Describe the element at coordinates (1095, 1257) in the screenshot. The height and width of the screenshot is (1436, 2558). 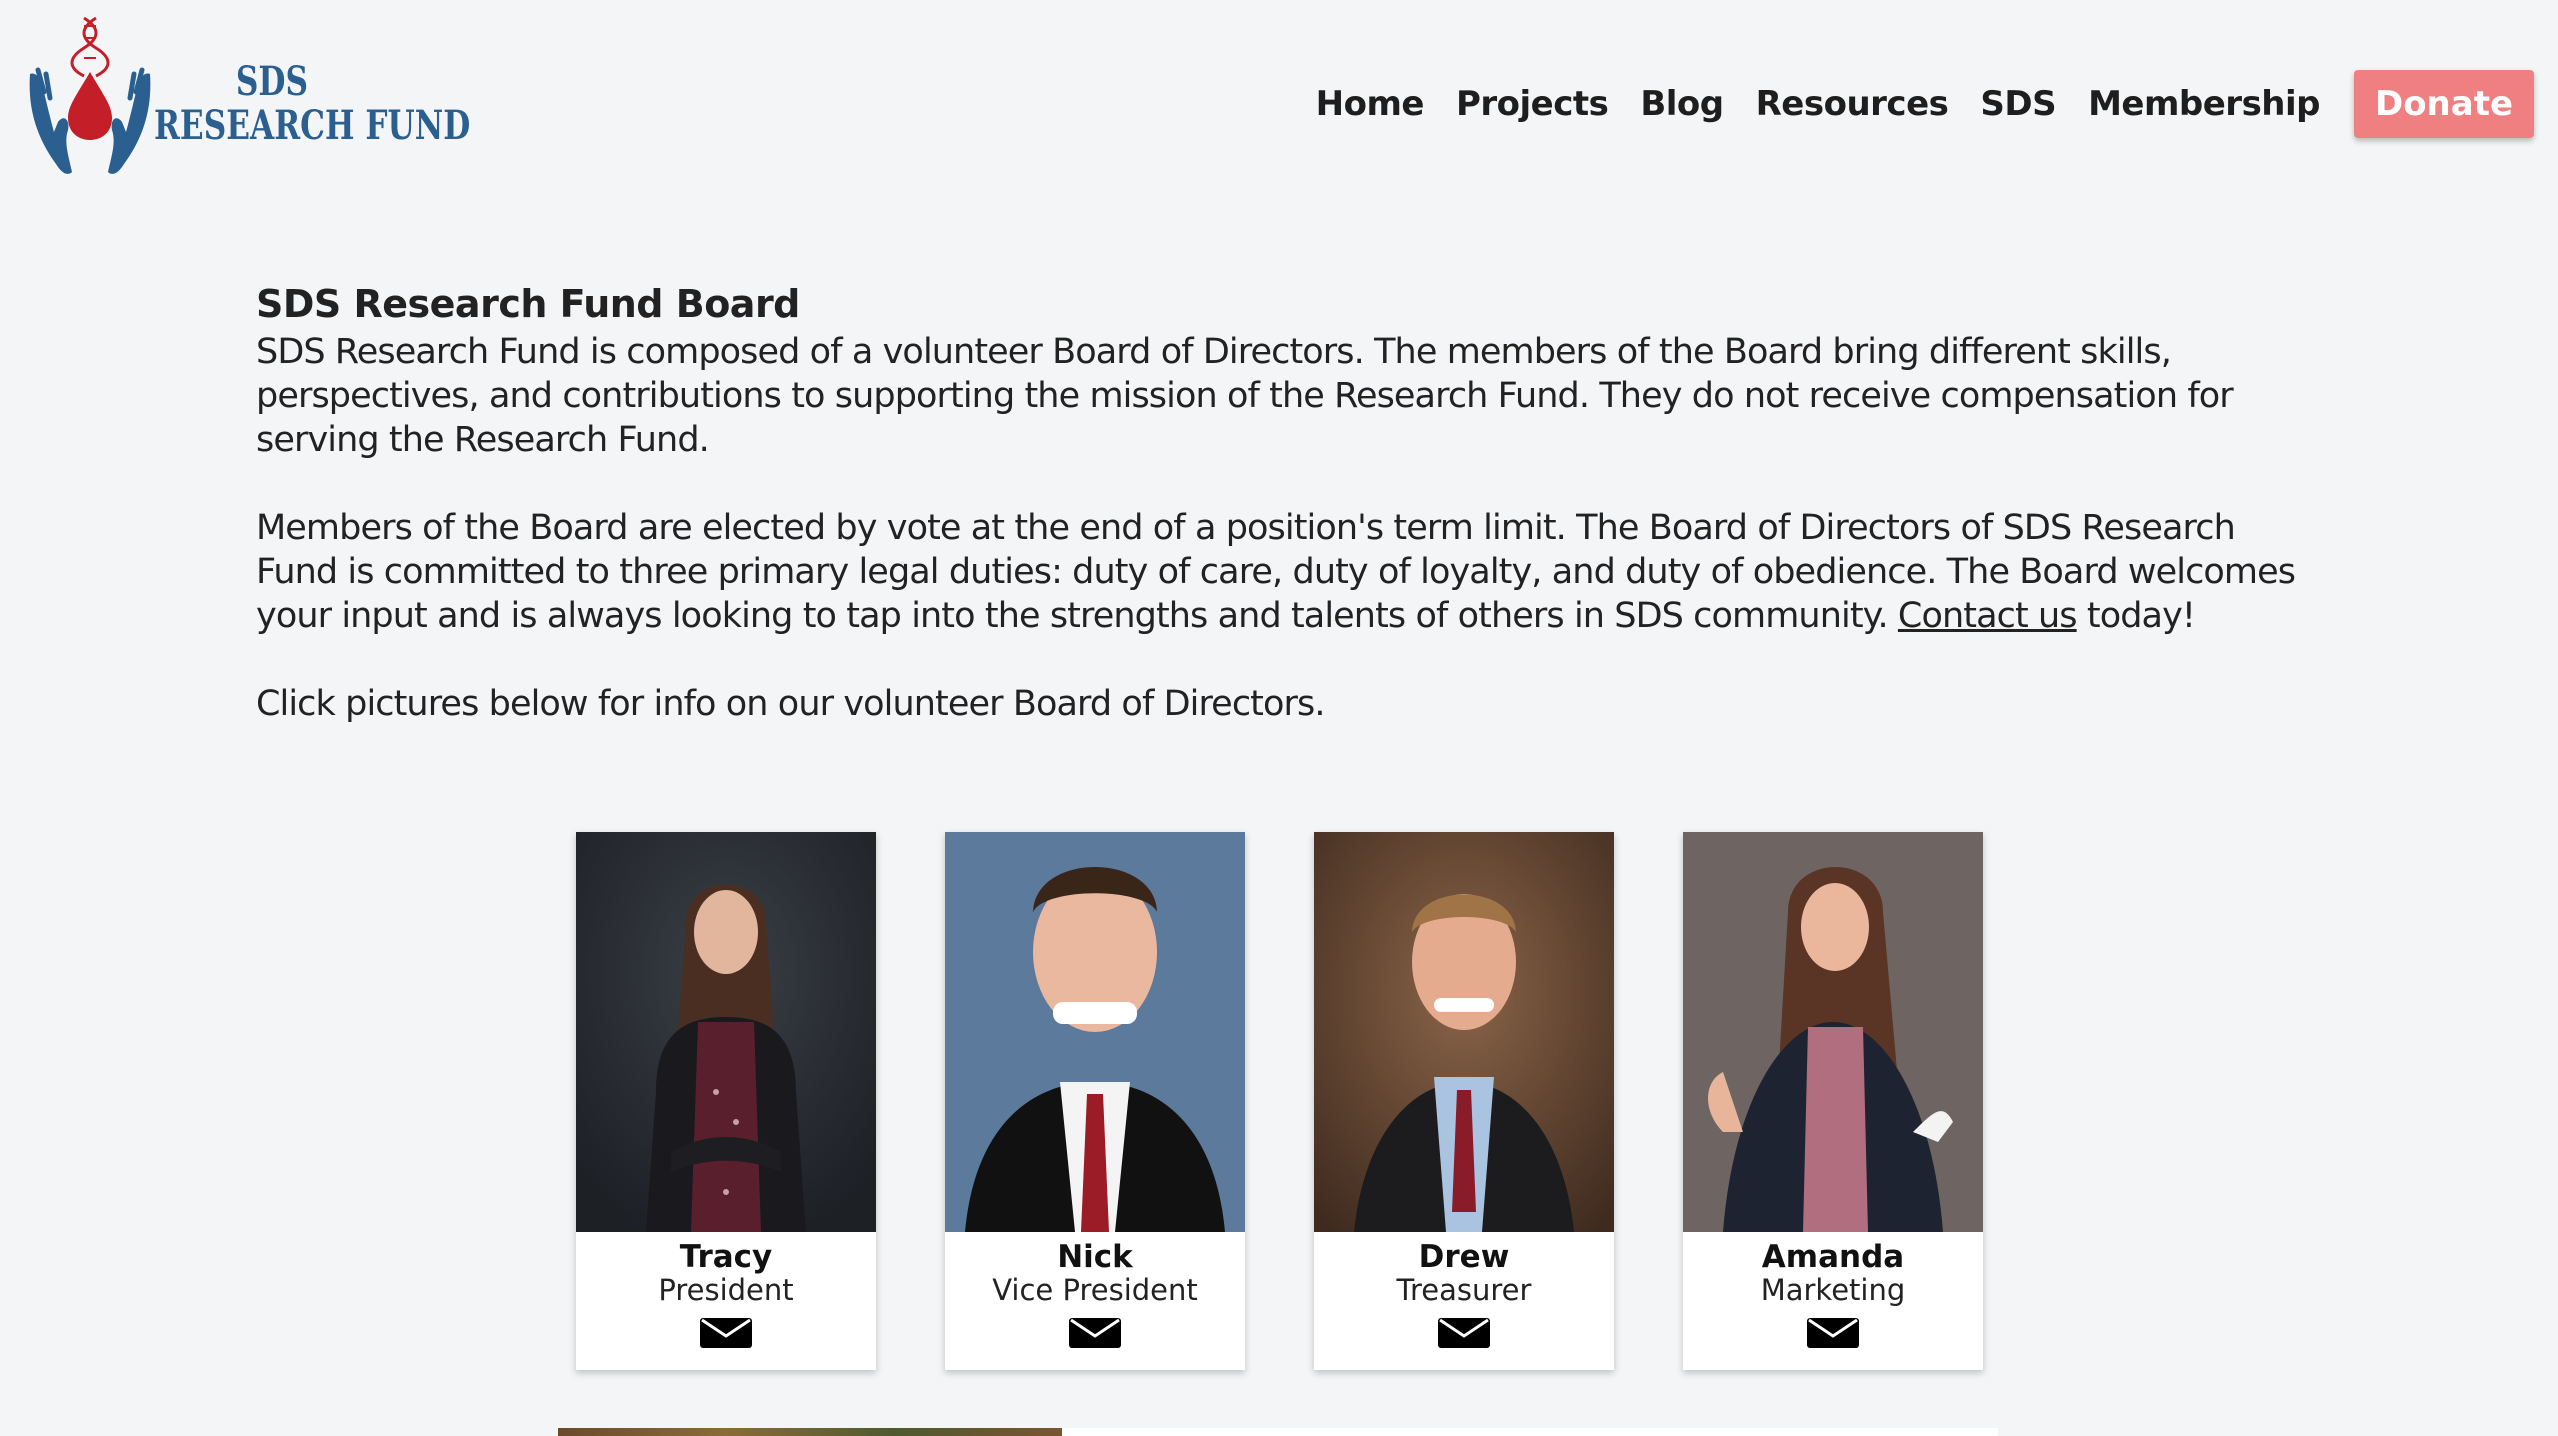
I see `board-member-name: Nick` at that location.